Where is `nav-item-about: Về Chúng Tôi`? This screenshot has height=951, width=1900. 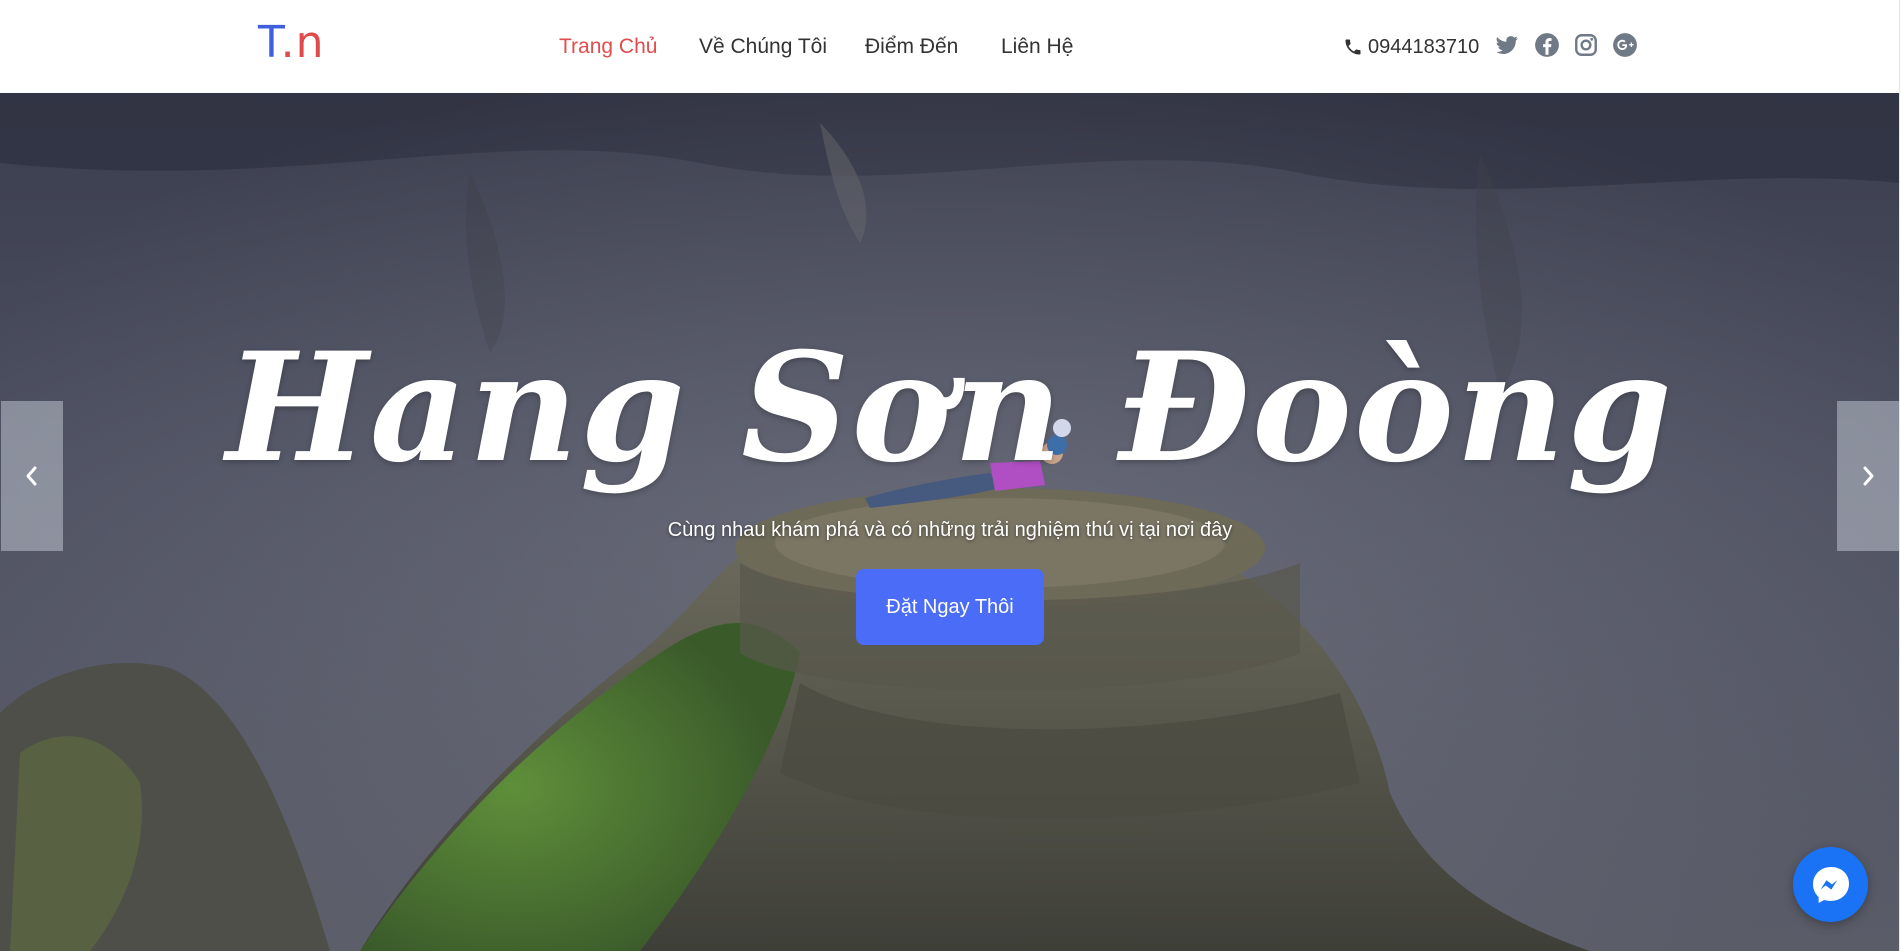
nav-item-about: Về Chúng Tôi is located at coordinates (763, 47).